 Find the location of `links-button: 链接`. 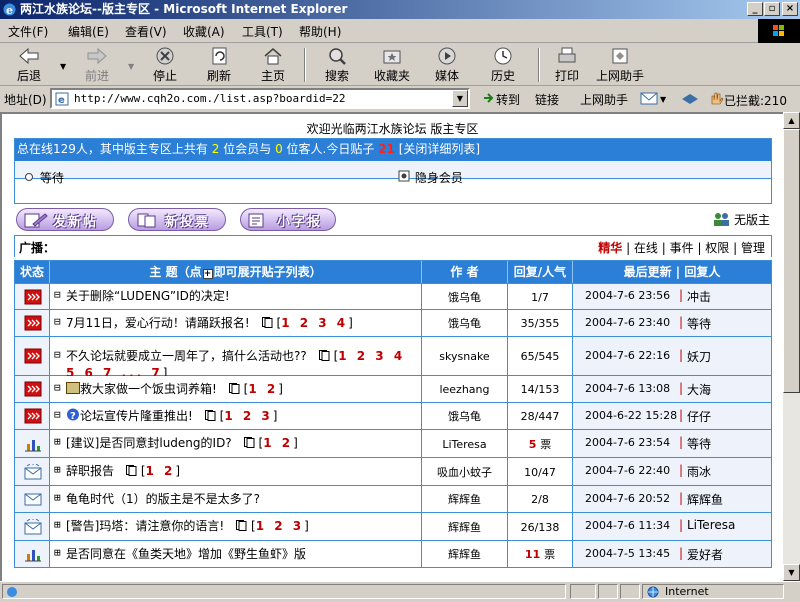

links-button: 链接 is located at coordinates (547, 99).